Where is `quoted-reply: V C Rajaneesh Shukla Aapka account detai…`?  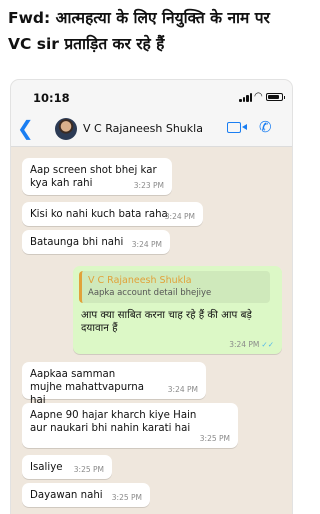
quoted-reply: V C Rajaneesh Shukla Aapka account detai… is located at coordinates (174, 287).